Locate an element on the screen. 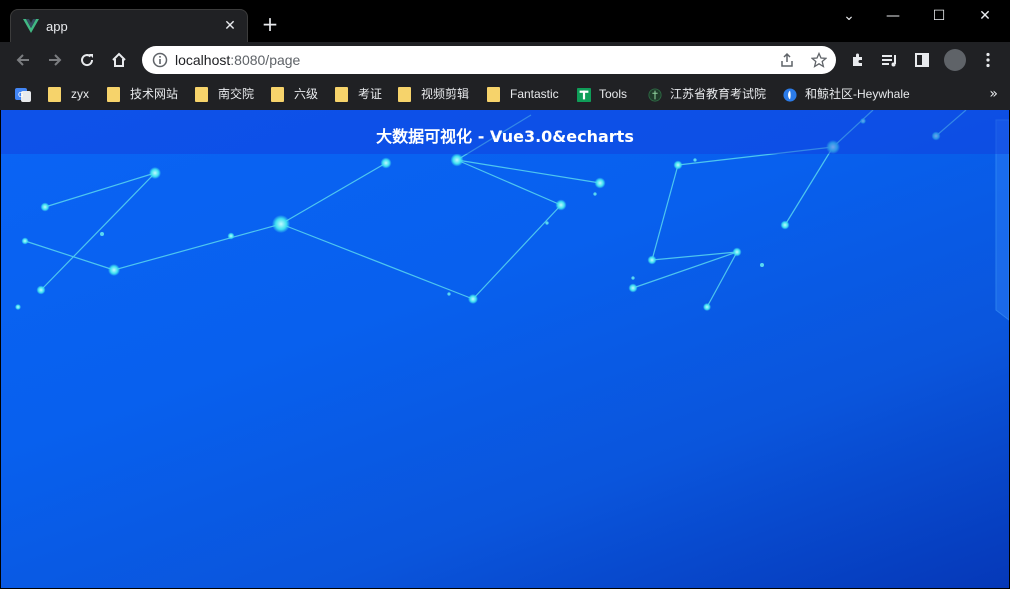  maximize-button: ☐ is located at coordinates (939, 16).